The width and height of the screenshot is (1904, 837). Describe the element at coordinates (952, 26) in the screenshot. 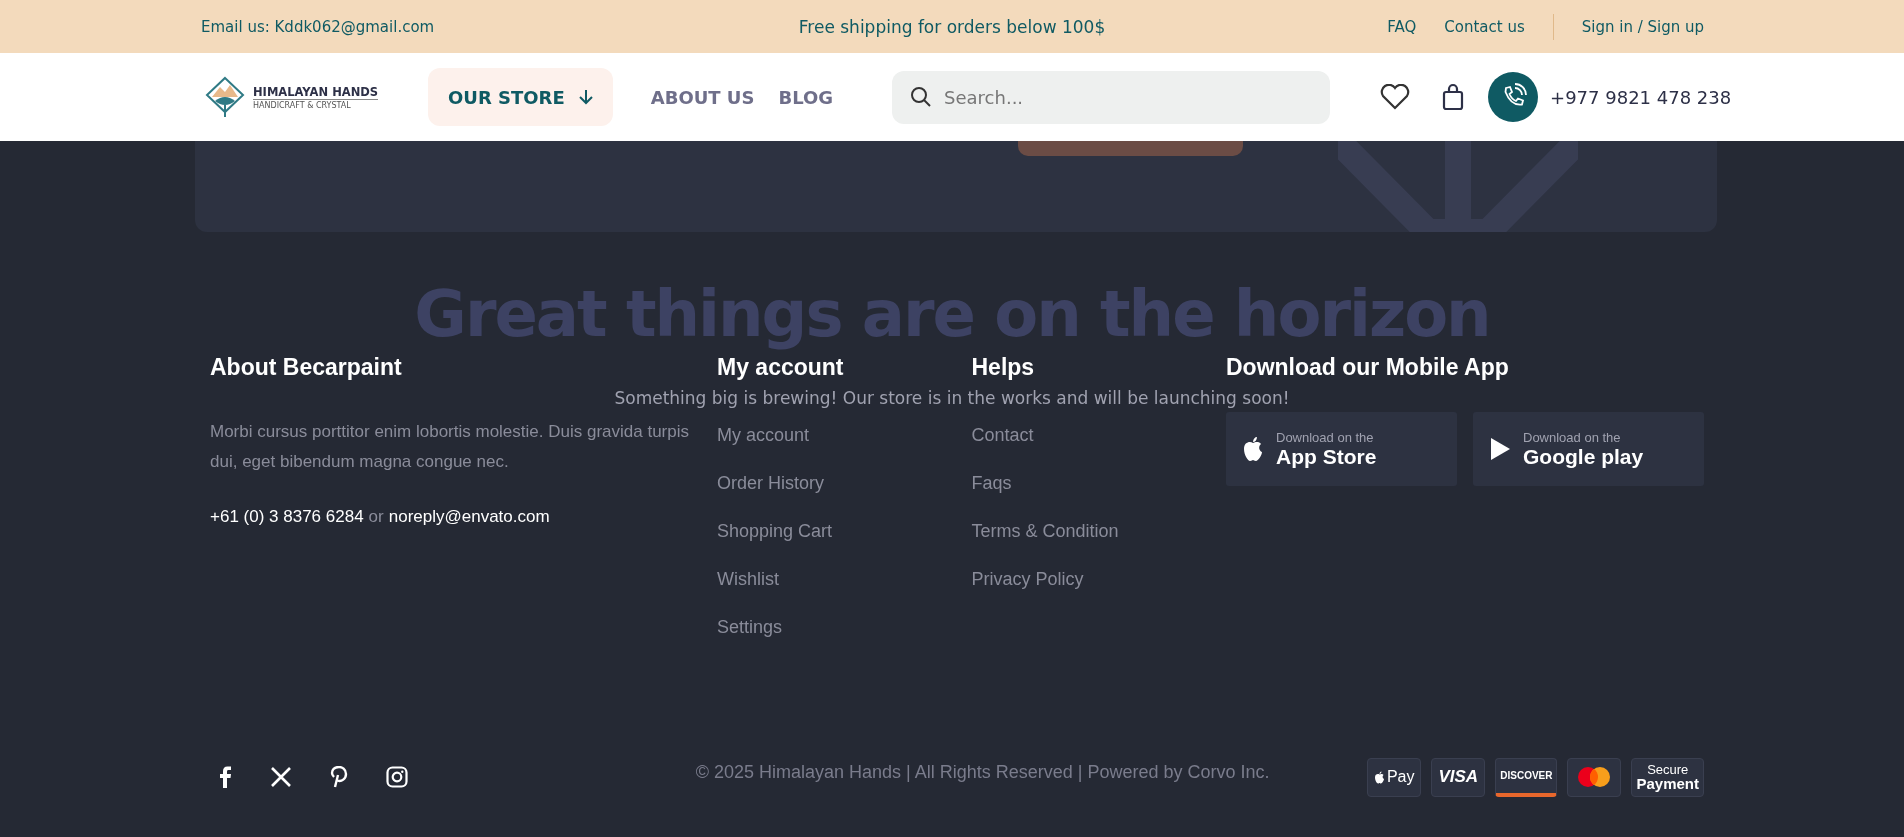

I see `promo-text: Free shipping for orders below 100$` at that location.